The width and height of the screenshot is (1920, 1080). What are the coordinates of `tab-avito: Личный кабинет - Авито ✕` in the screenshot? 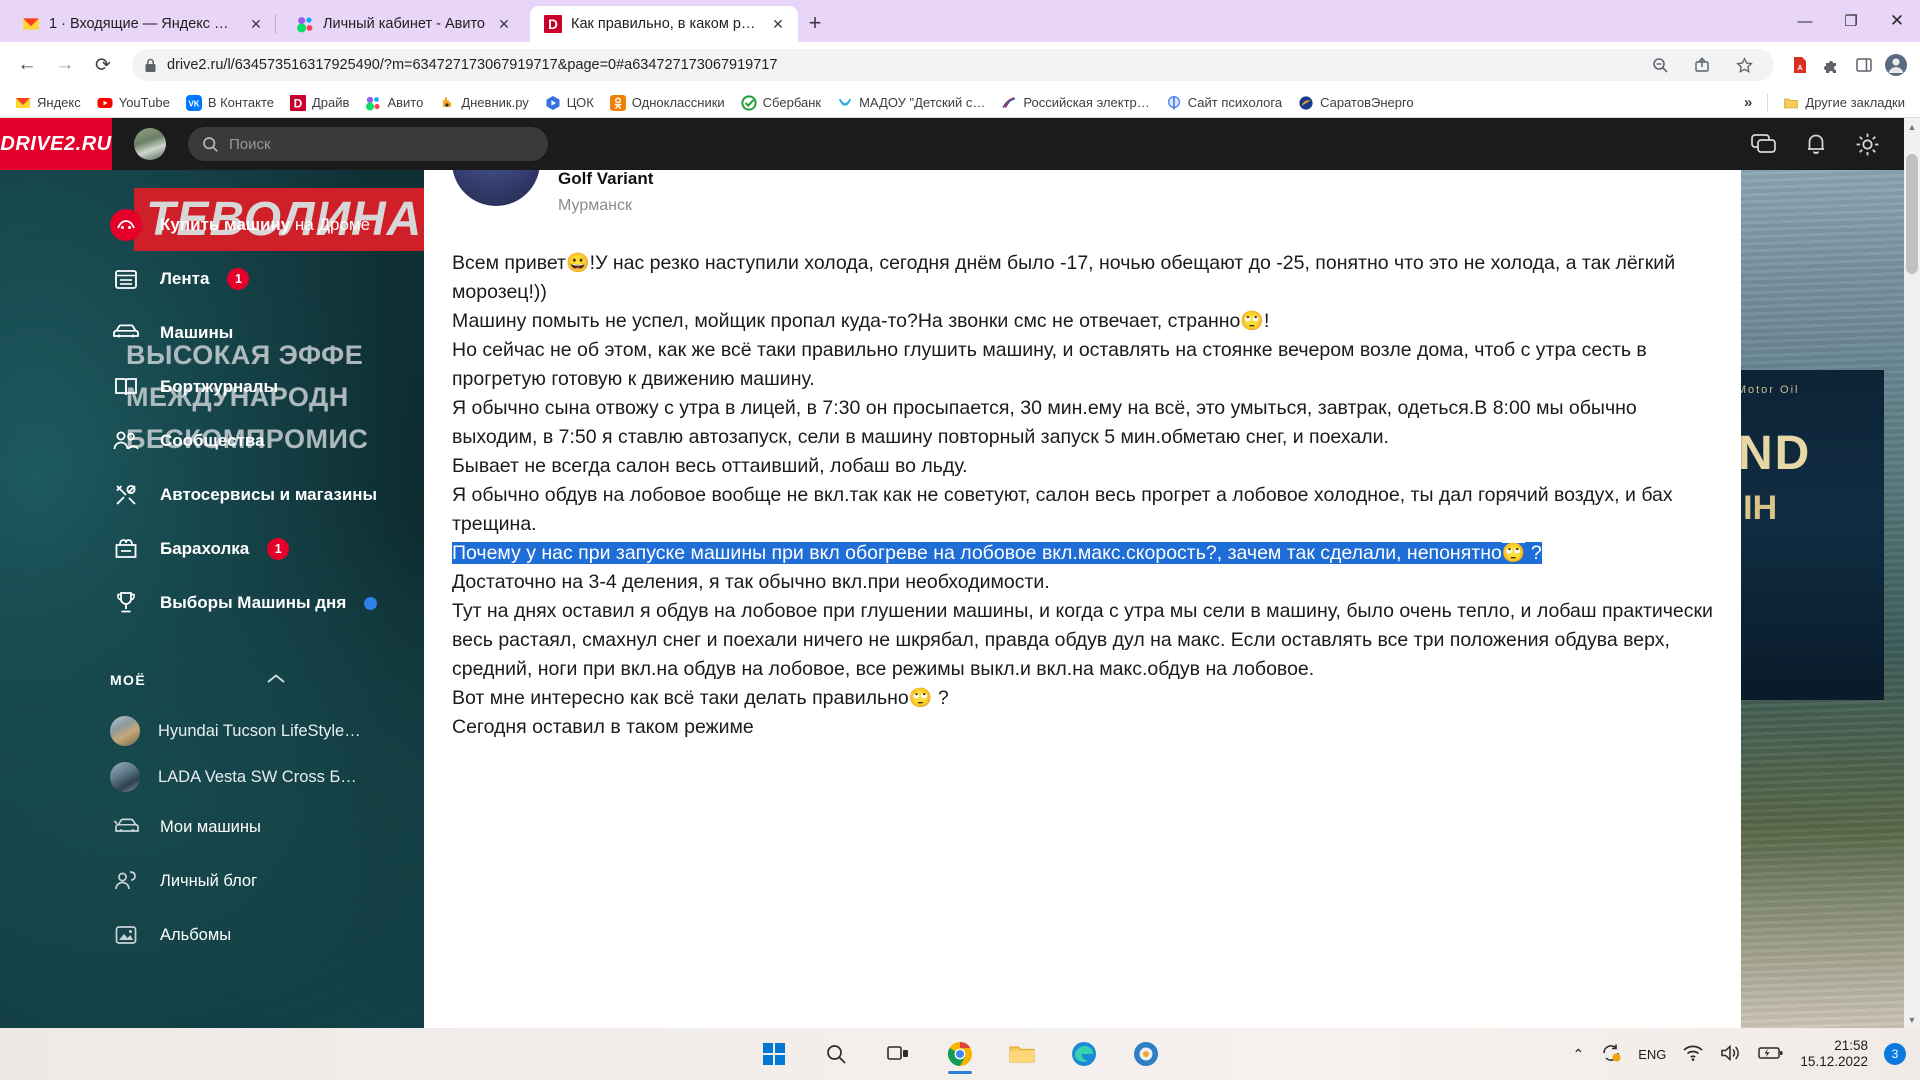 It's located at (403, 24).